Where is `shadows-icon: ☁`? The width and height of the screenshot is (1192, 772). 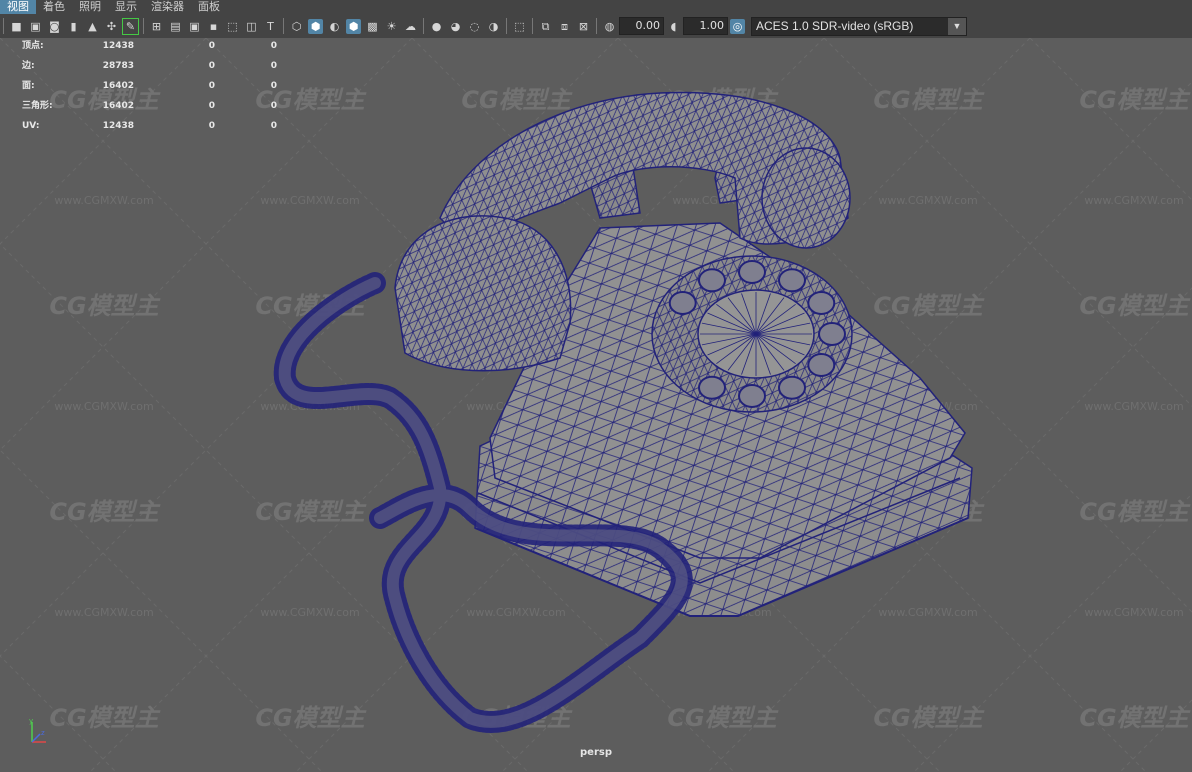 shadows-icon: ☁ is located at coordinates (410, 26).